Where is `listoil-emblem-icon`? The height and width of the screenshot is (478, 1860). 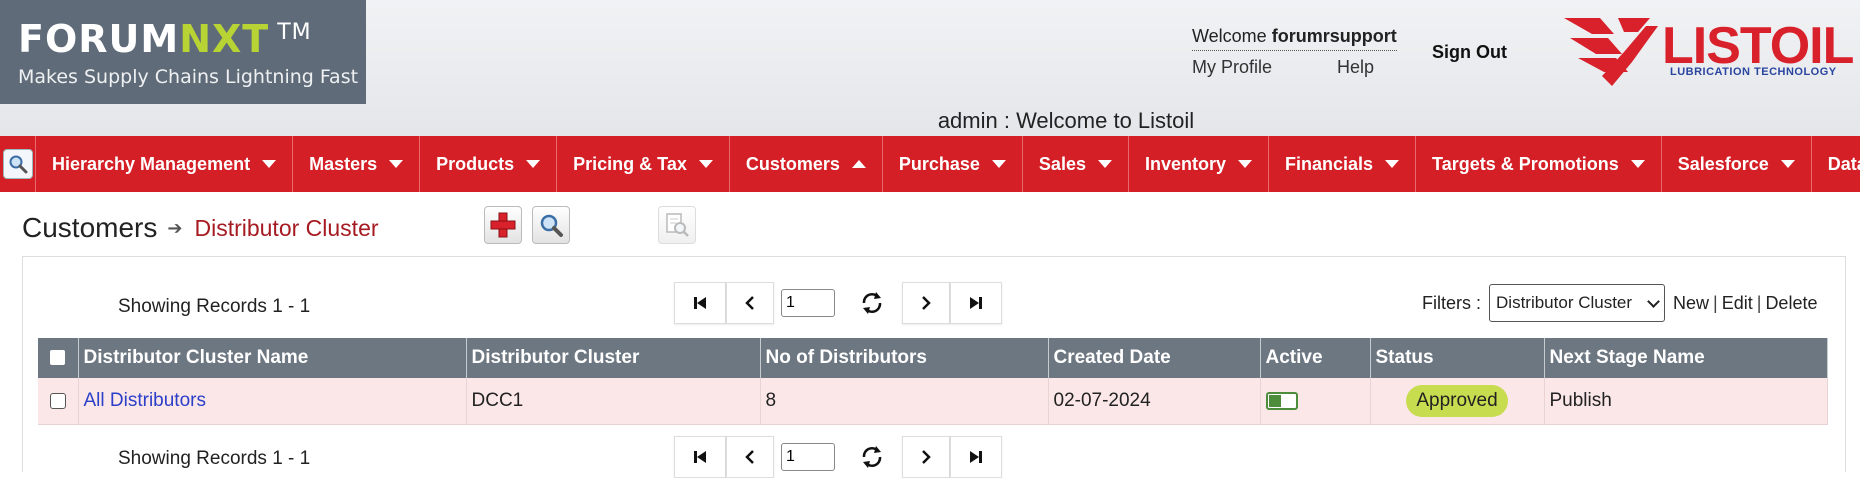 listoil-emblem-icon is located at coordinates (1611, 52).